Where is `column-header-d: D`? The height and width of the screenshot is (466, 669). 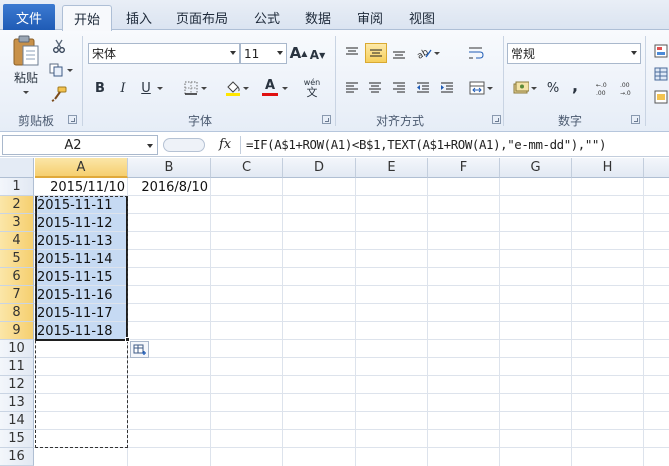
column-header-d: D is located at coordinates (319, 168).